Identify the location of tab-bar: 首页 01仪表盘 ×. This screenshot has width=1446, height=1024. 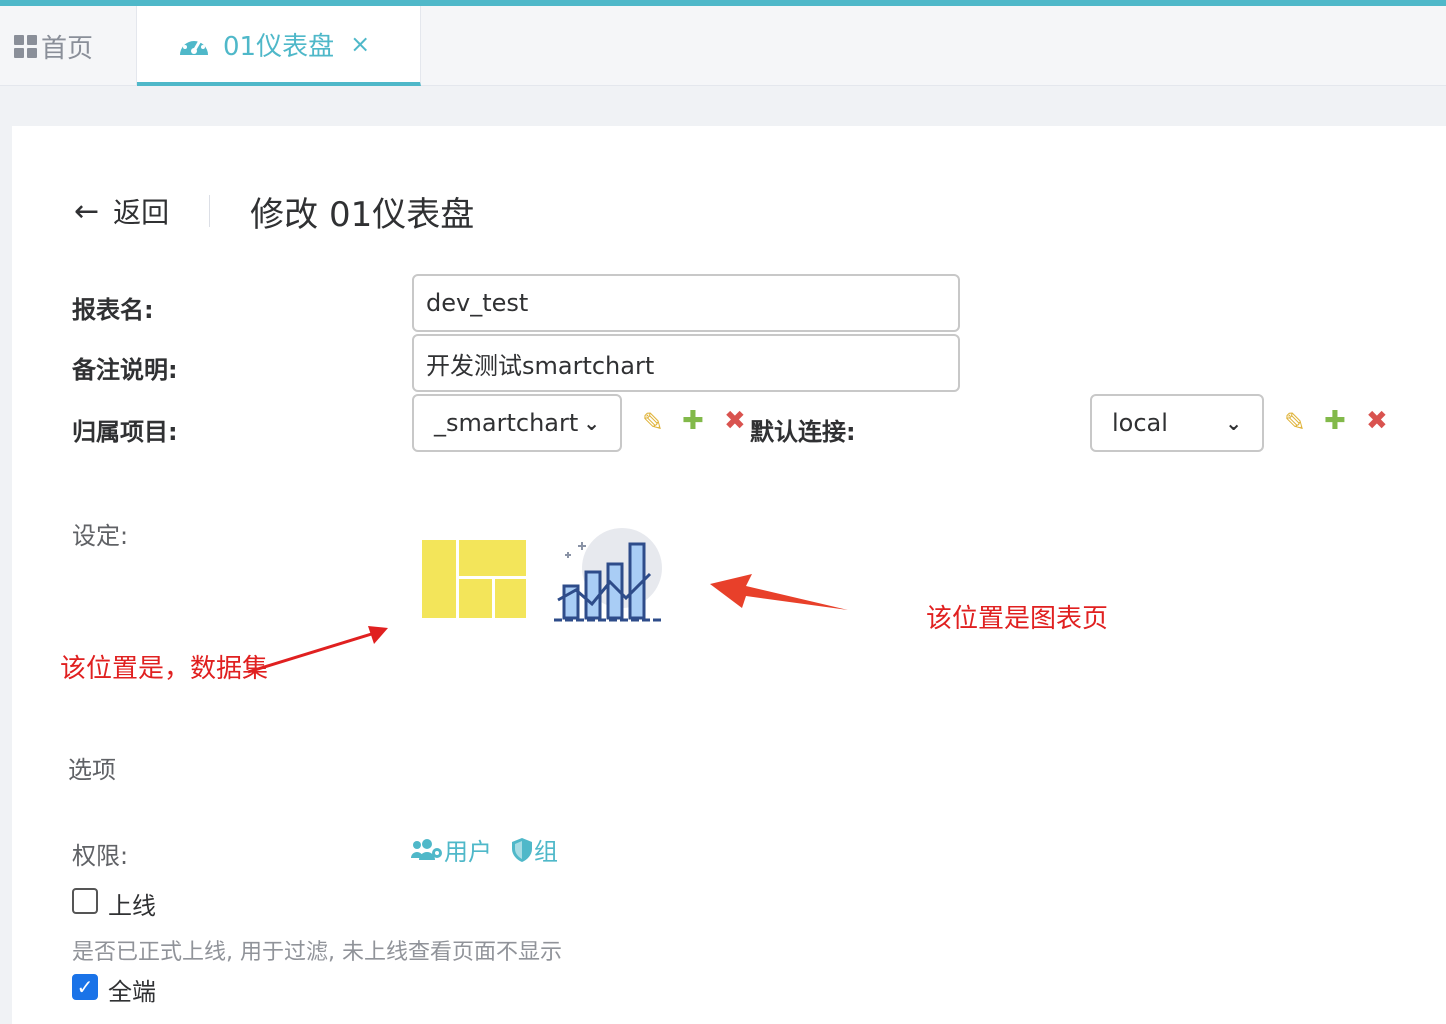
(723, 46).